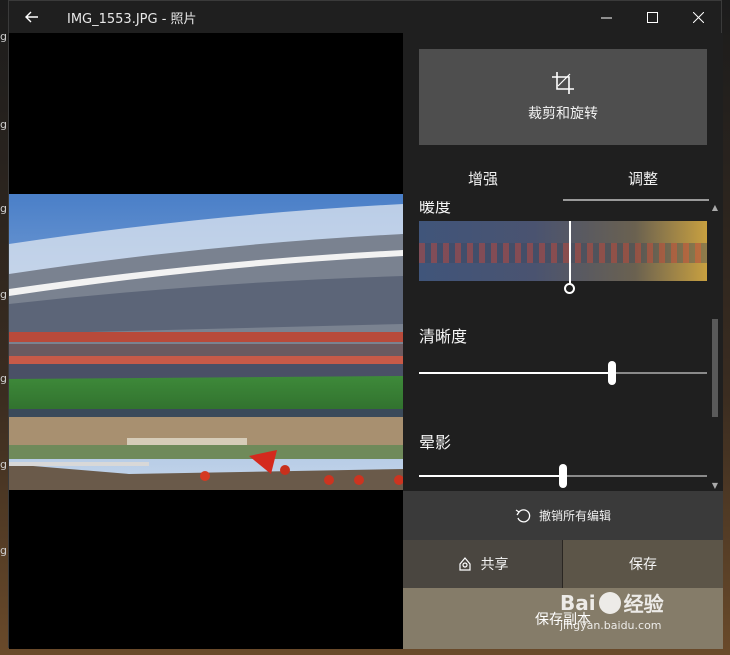 The height and width of the screenshot is (655, 730). I want to click on clarity-slider-thumb, so click(612, 373).